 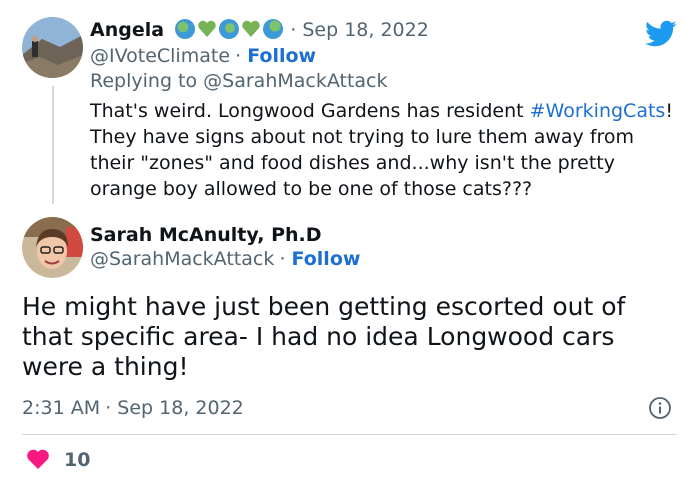 I want to click on tweet1-date: Sep 18, 2022, so click(x=365, y=30).